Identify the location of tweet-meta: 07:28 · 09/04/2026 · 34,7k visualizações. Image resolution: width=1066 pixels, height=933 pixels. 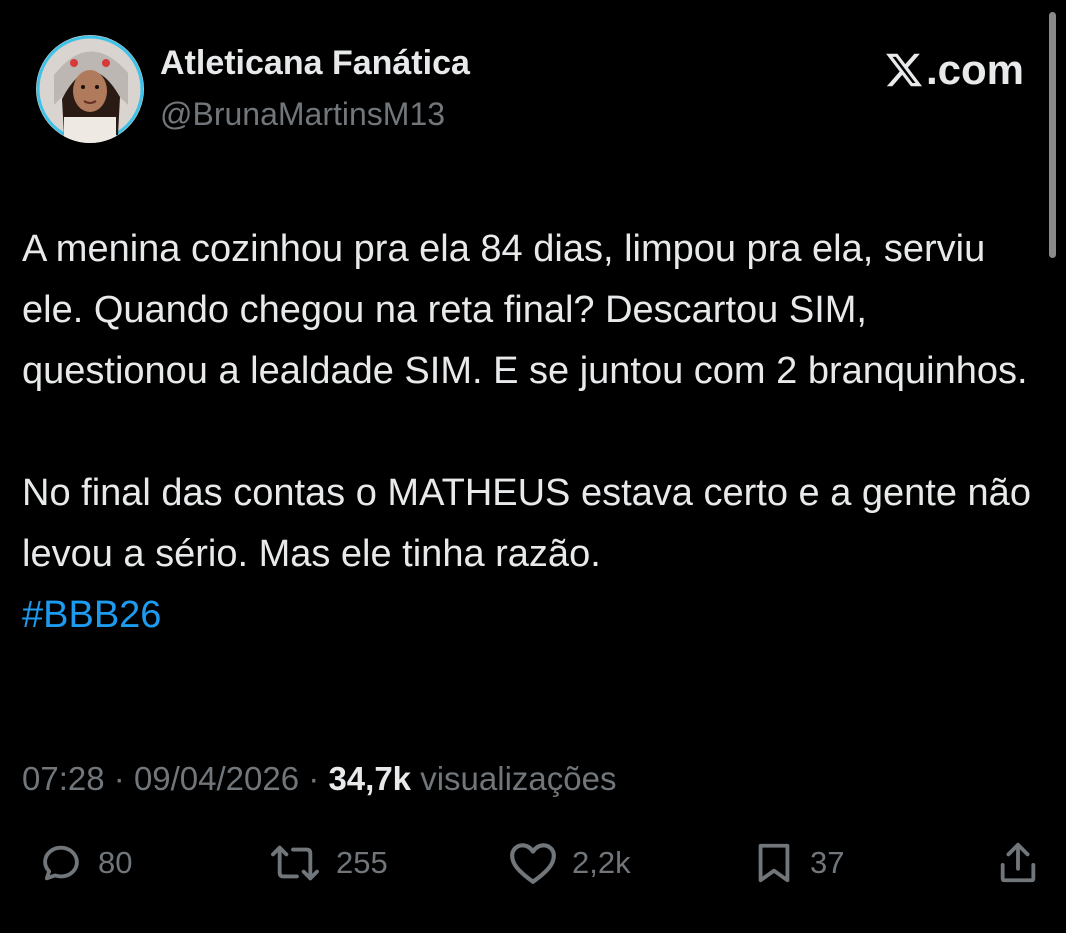
(319, 779).